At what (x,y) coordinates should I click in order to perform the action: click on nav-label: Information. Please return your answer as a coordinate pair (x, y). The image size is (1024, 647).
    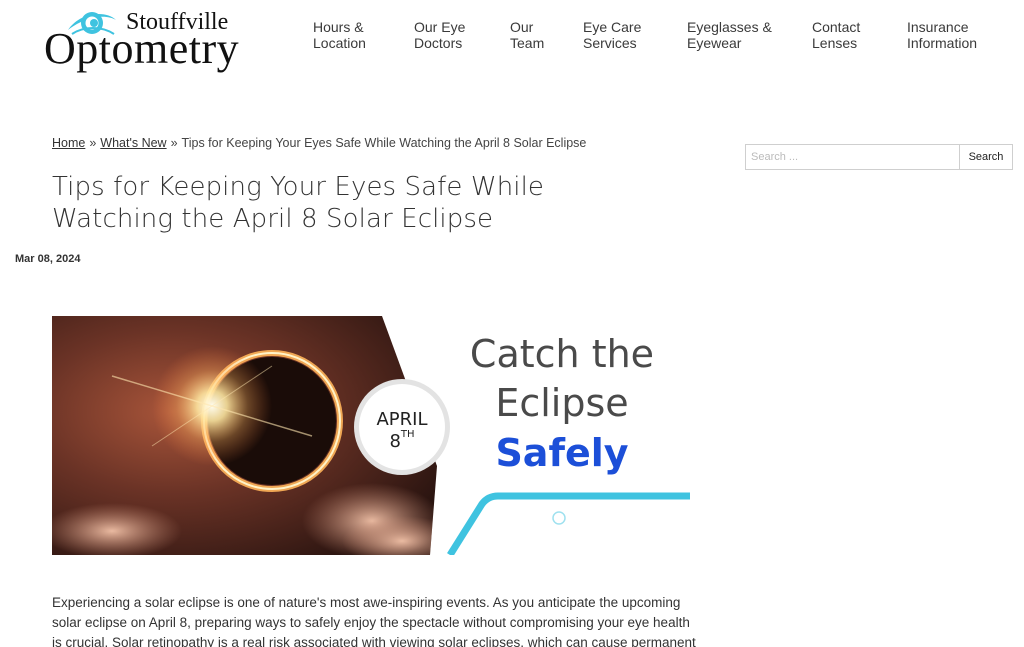
    Looking at the image, I should click on (942, 43).